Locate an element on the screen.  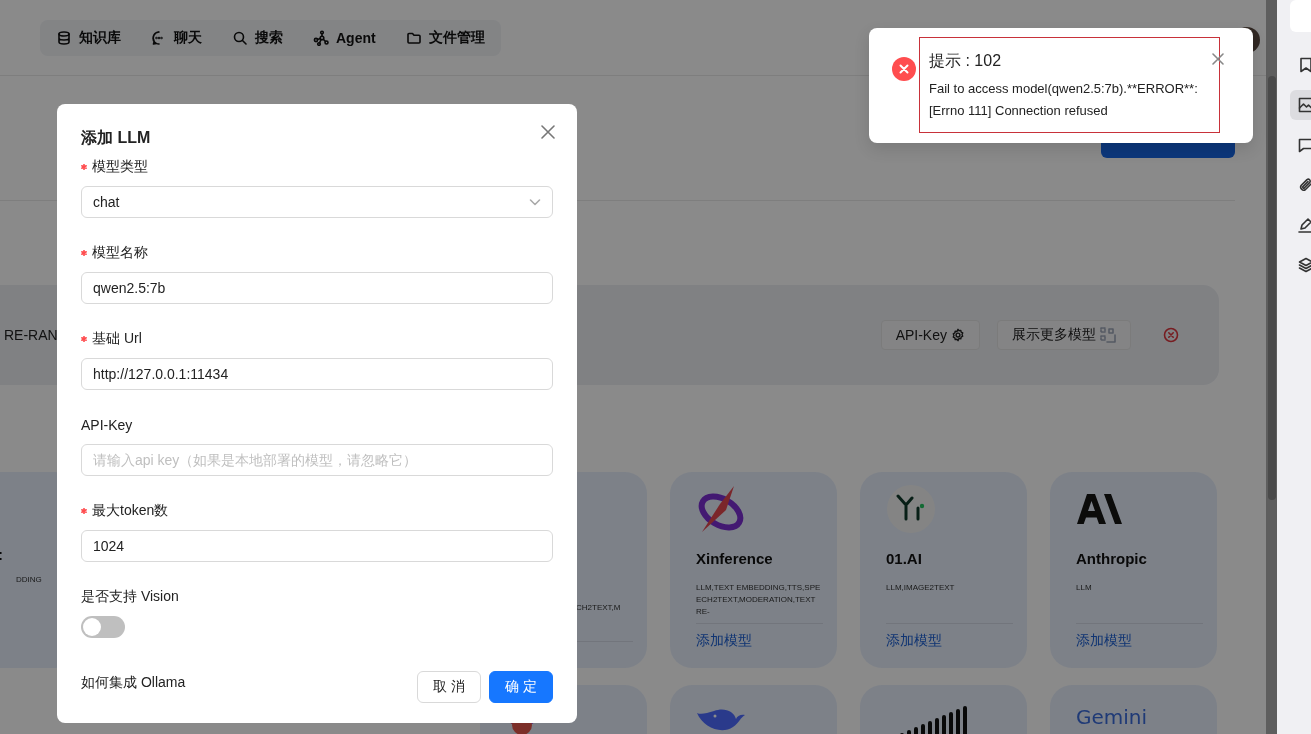
input-field: 1024 is located at coordinates (317, 546).